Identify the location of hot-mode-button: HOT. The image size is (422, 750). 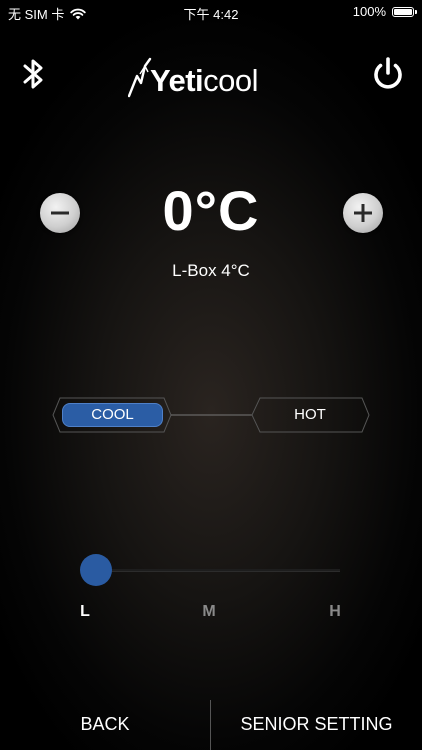
(310, 415).